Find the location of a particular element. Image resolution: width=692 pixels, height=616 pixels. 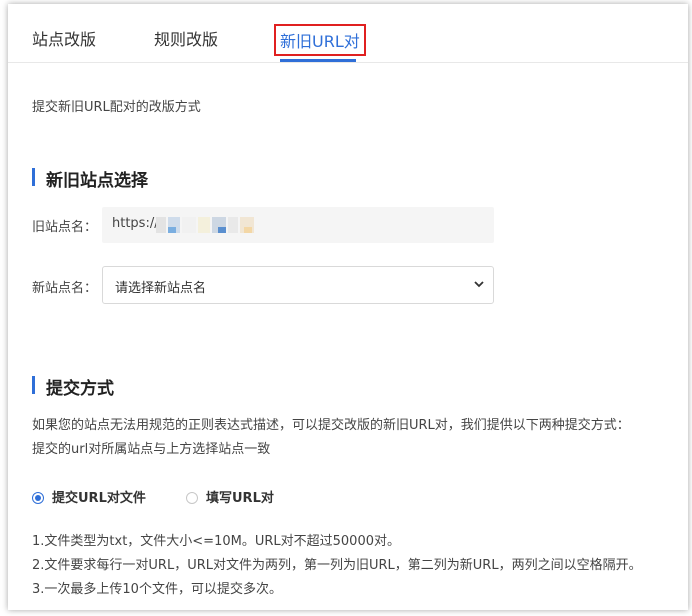

tab-url-pairs: 新旧URL对 is located at coordinates (320, 40).